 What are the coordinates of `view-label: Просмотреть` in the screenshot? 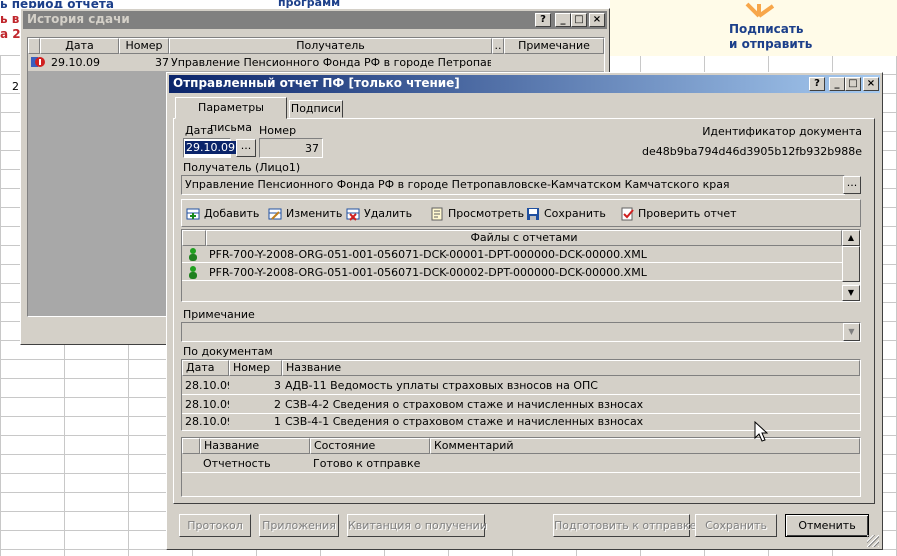 It's located at (486, 213).